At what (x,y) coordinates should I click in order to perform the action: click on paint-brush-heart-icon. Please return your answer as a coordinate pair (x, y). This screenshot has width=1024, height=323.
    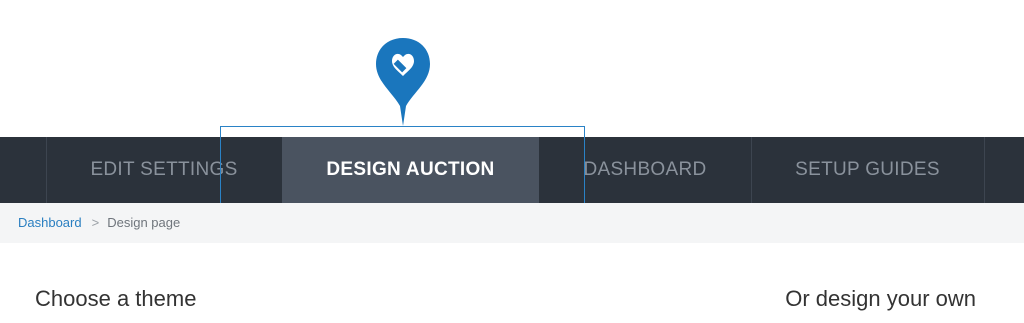
    Looking at the image, I should click on (403, 82).